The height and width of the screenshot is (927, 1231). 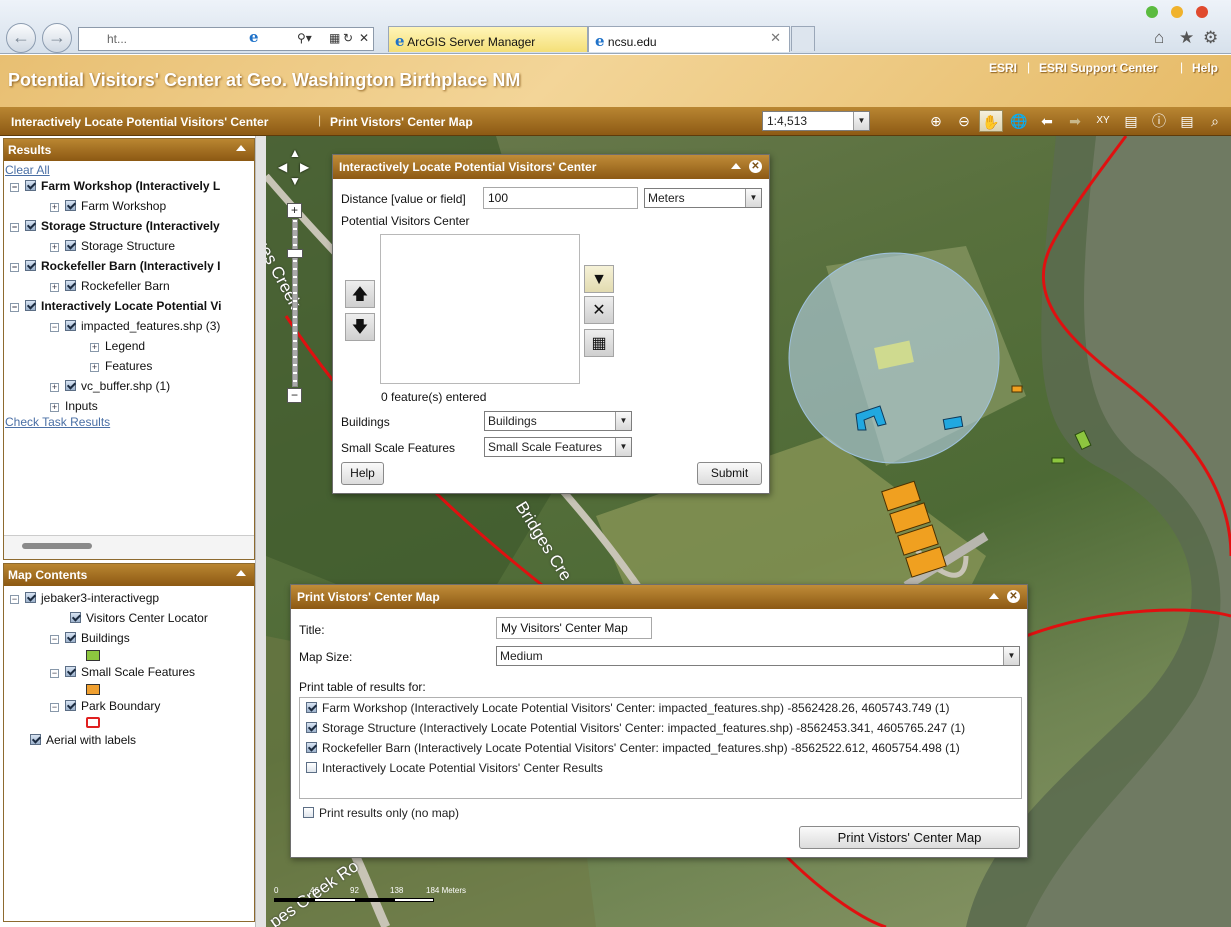 I want to click on home-icon: ⌂, so click(x=1159, y=38).